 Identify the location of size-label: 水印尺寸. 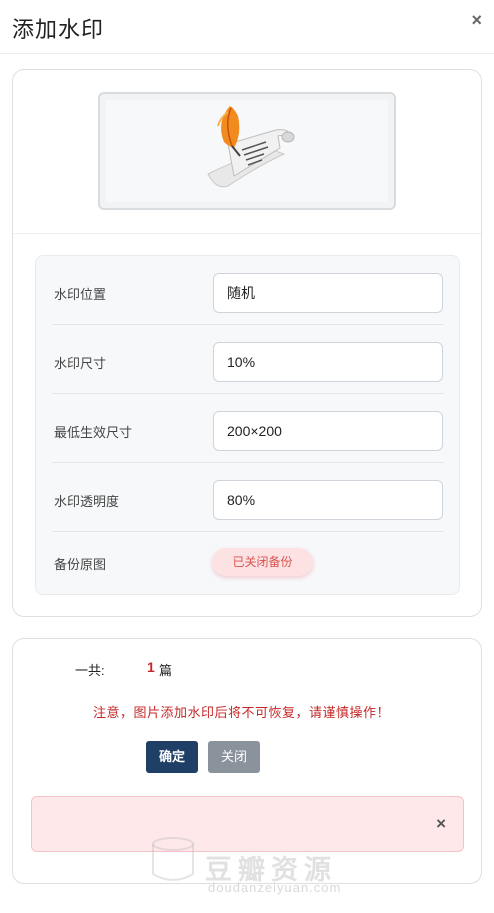
(80, 363).